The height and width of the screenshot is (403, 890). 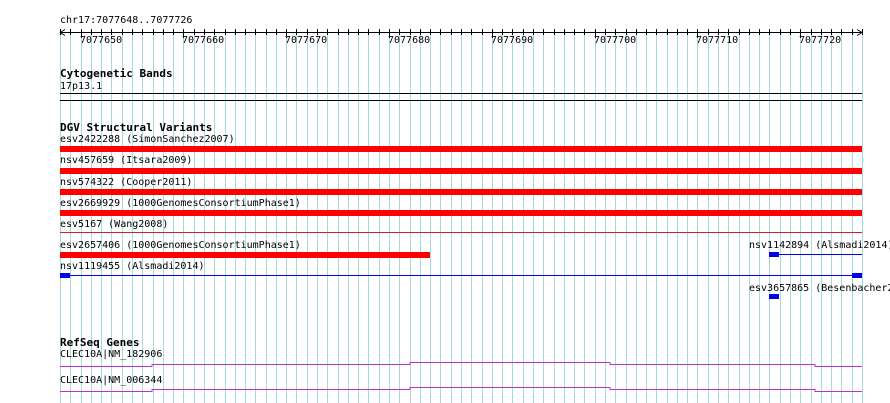 What do you see at coordinates (461, 377) in the screenshot?
I see `refseq-gene-lines` at bounding box center [461, 377].